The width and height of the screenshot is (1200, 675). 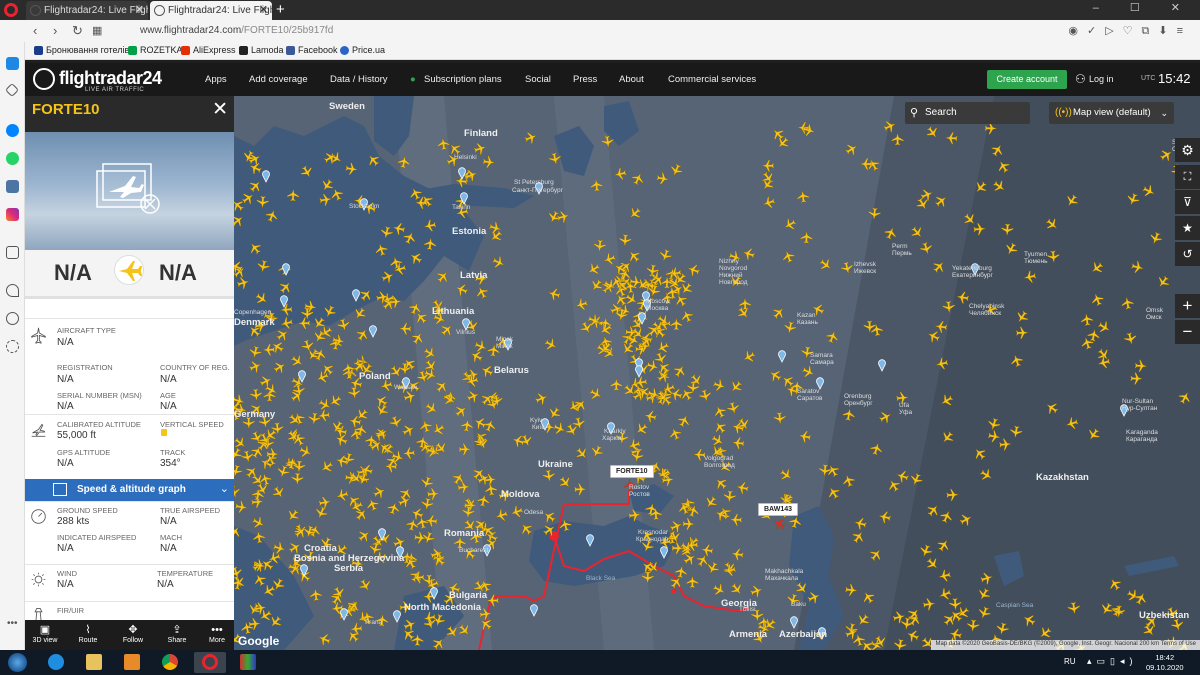 I want to click on nav-commercial-services: Commercial services, so click(x=712, y=79).